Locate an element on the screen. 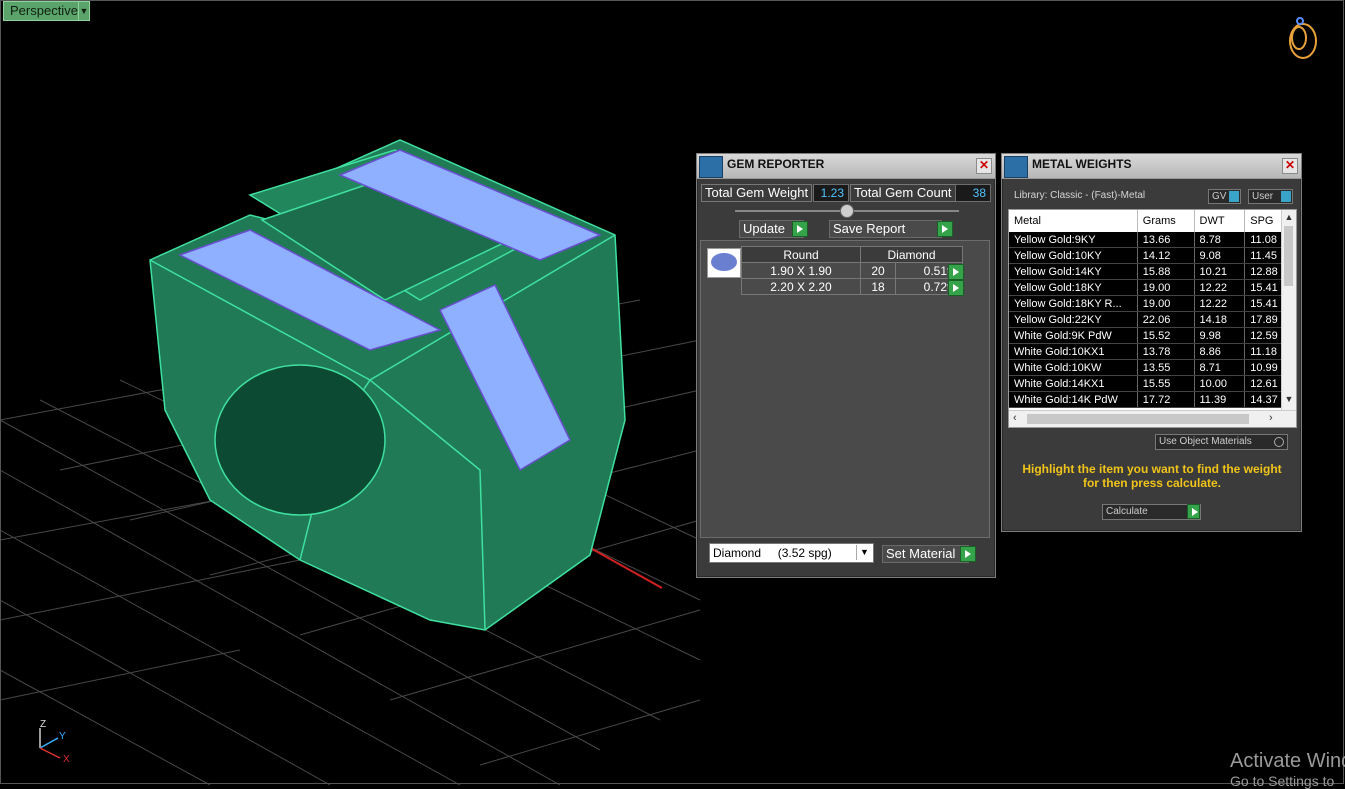 This screenshot has width=1345, height=789. activate-windows-watermark: Activate Wind is located at coordinates (1287, 761).